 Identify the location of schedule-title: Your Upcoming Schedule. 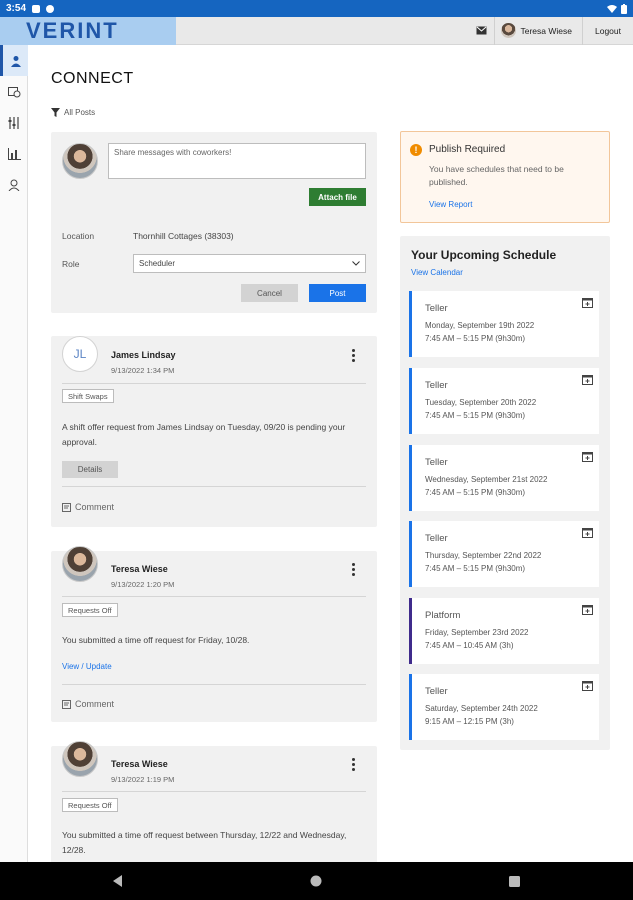
(484, 255).